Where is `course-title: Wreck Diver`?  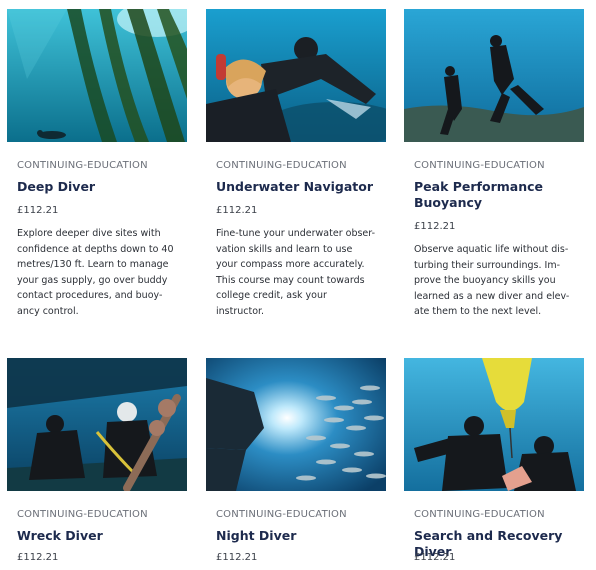
course-title: Wreck Diver is located at coordinates (101, 536).